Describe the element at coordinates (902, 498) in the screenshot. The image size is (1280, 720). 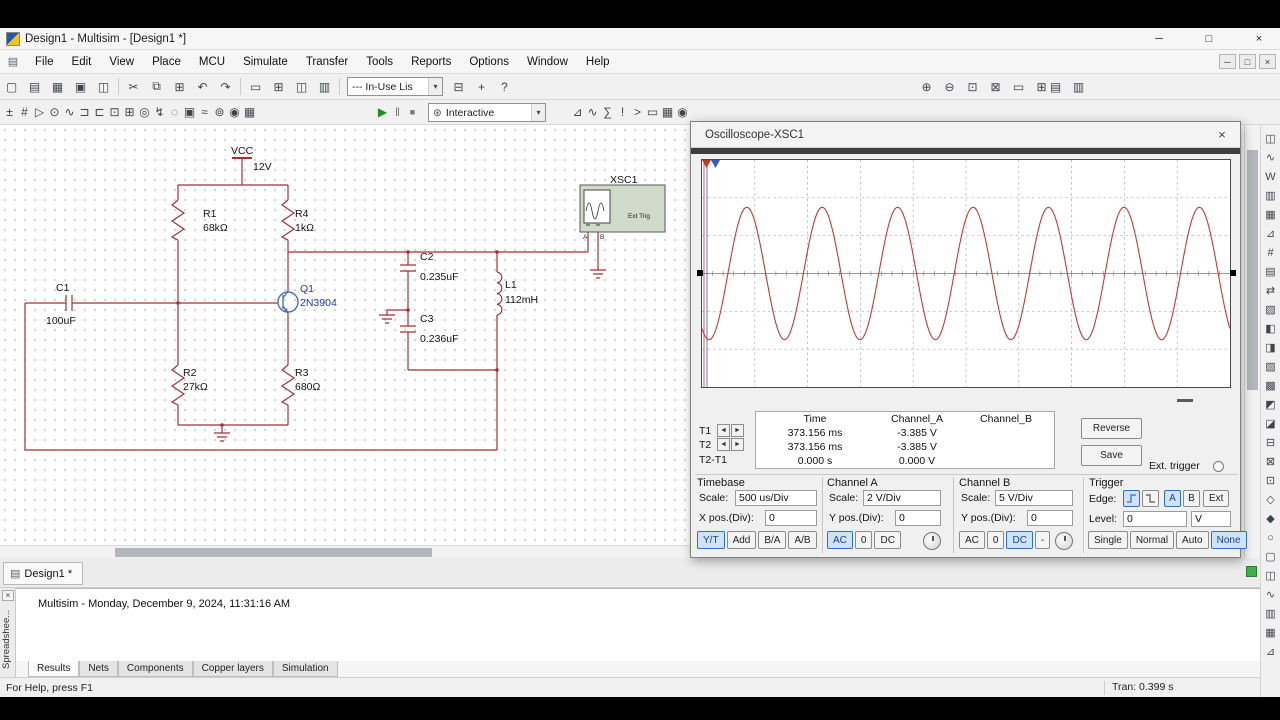
I see `channel-a-scale-field: 2 V/Div` at that location.